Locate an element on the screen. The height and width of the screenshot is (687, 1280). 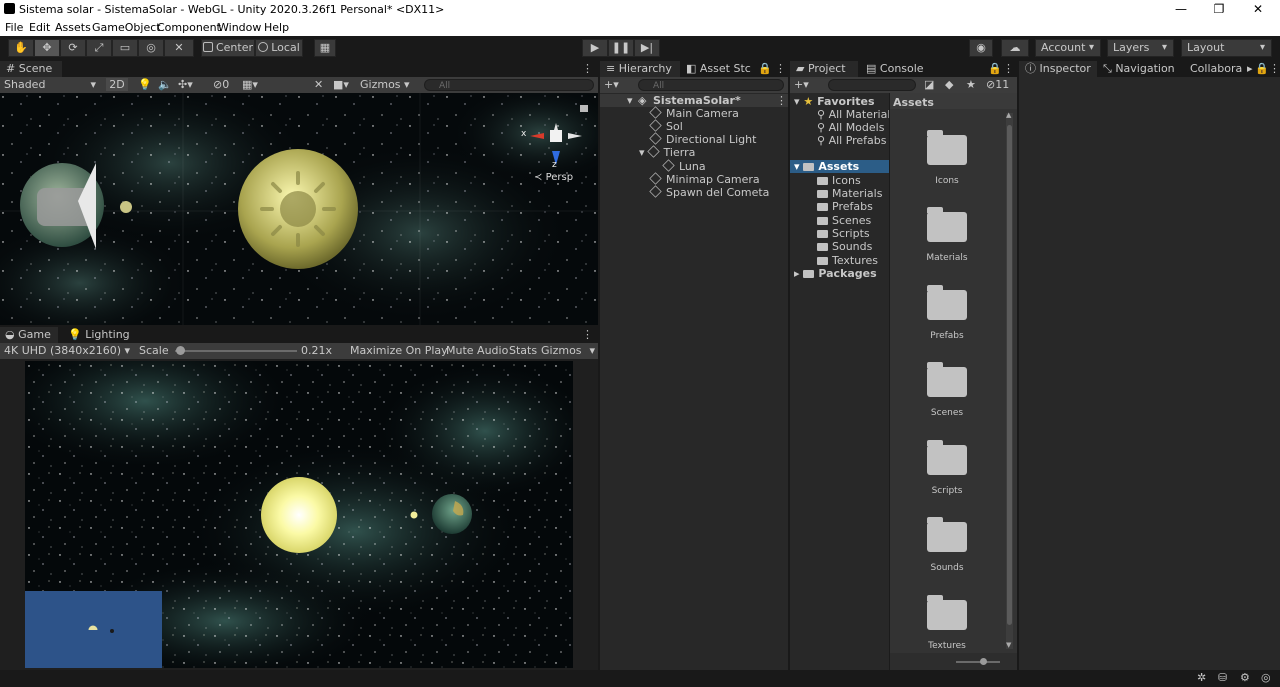
account-dropdown: Account is located at coordinates (1068, 48).